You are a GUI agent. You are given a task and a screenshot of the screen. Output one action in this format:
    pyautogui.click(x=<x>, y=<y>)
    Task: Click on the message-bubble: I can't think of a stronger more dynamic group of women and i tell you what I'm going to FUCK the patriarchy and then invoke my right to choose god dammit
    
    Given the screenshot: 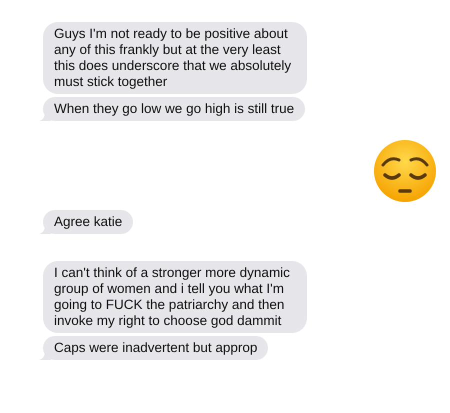 What is the action you would take?
    pyautogui.click(x=175, y=297)
    